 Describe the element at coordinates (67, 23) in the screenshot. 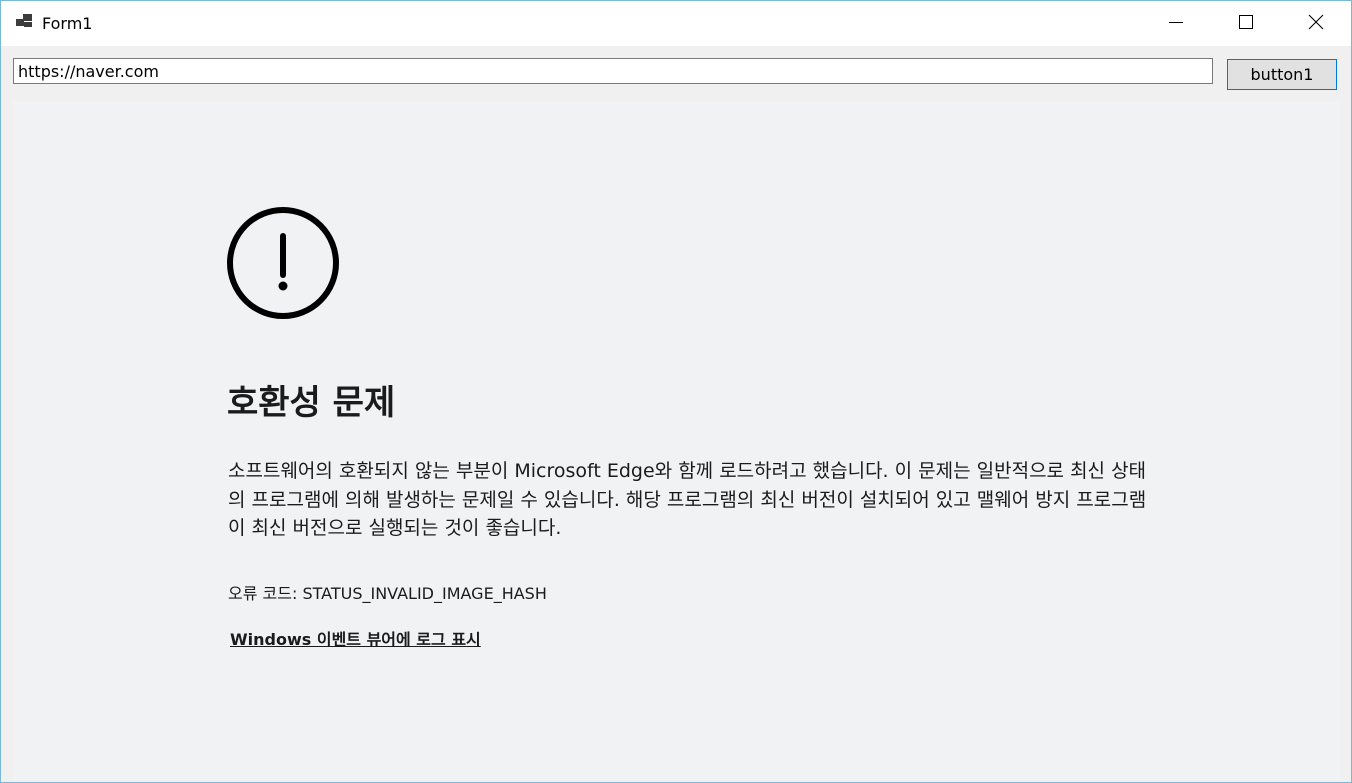

I see `window-title: Form1` at that location.